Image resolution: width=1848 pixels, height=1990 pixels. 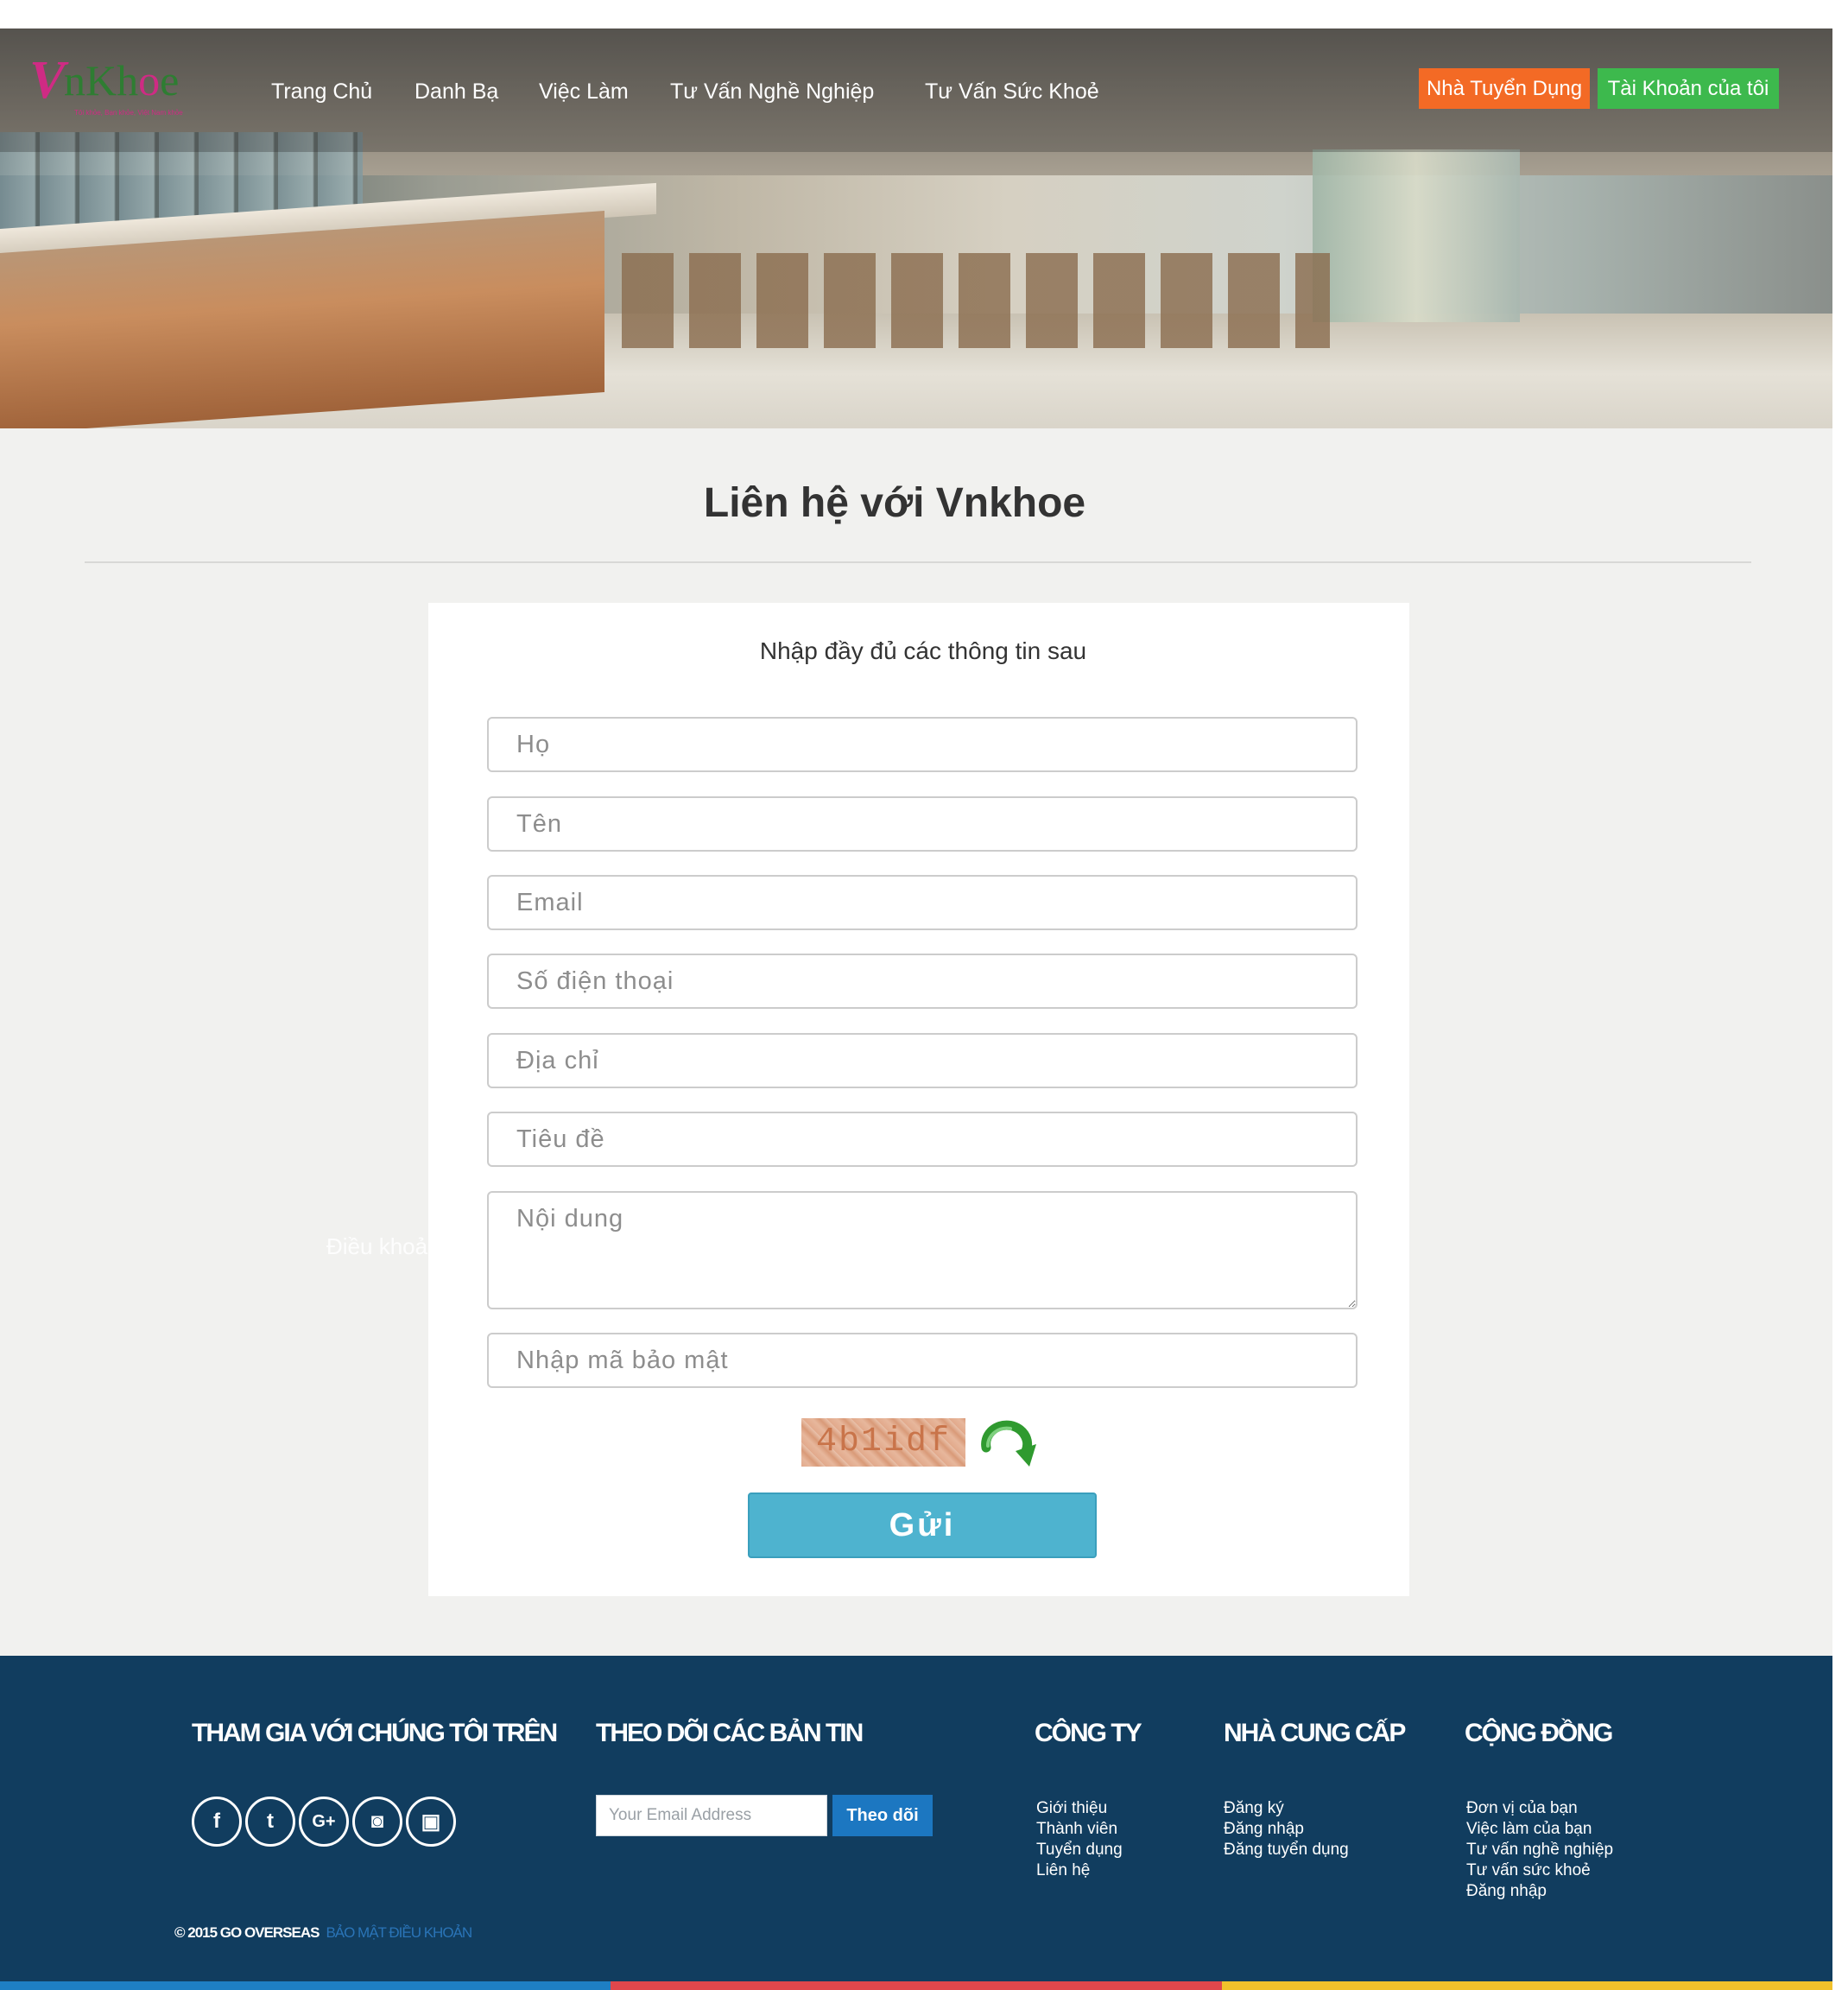 I want to click on footer-community-heading: CỘNG ĐỒNG, so click(x=1539, y=1733).